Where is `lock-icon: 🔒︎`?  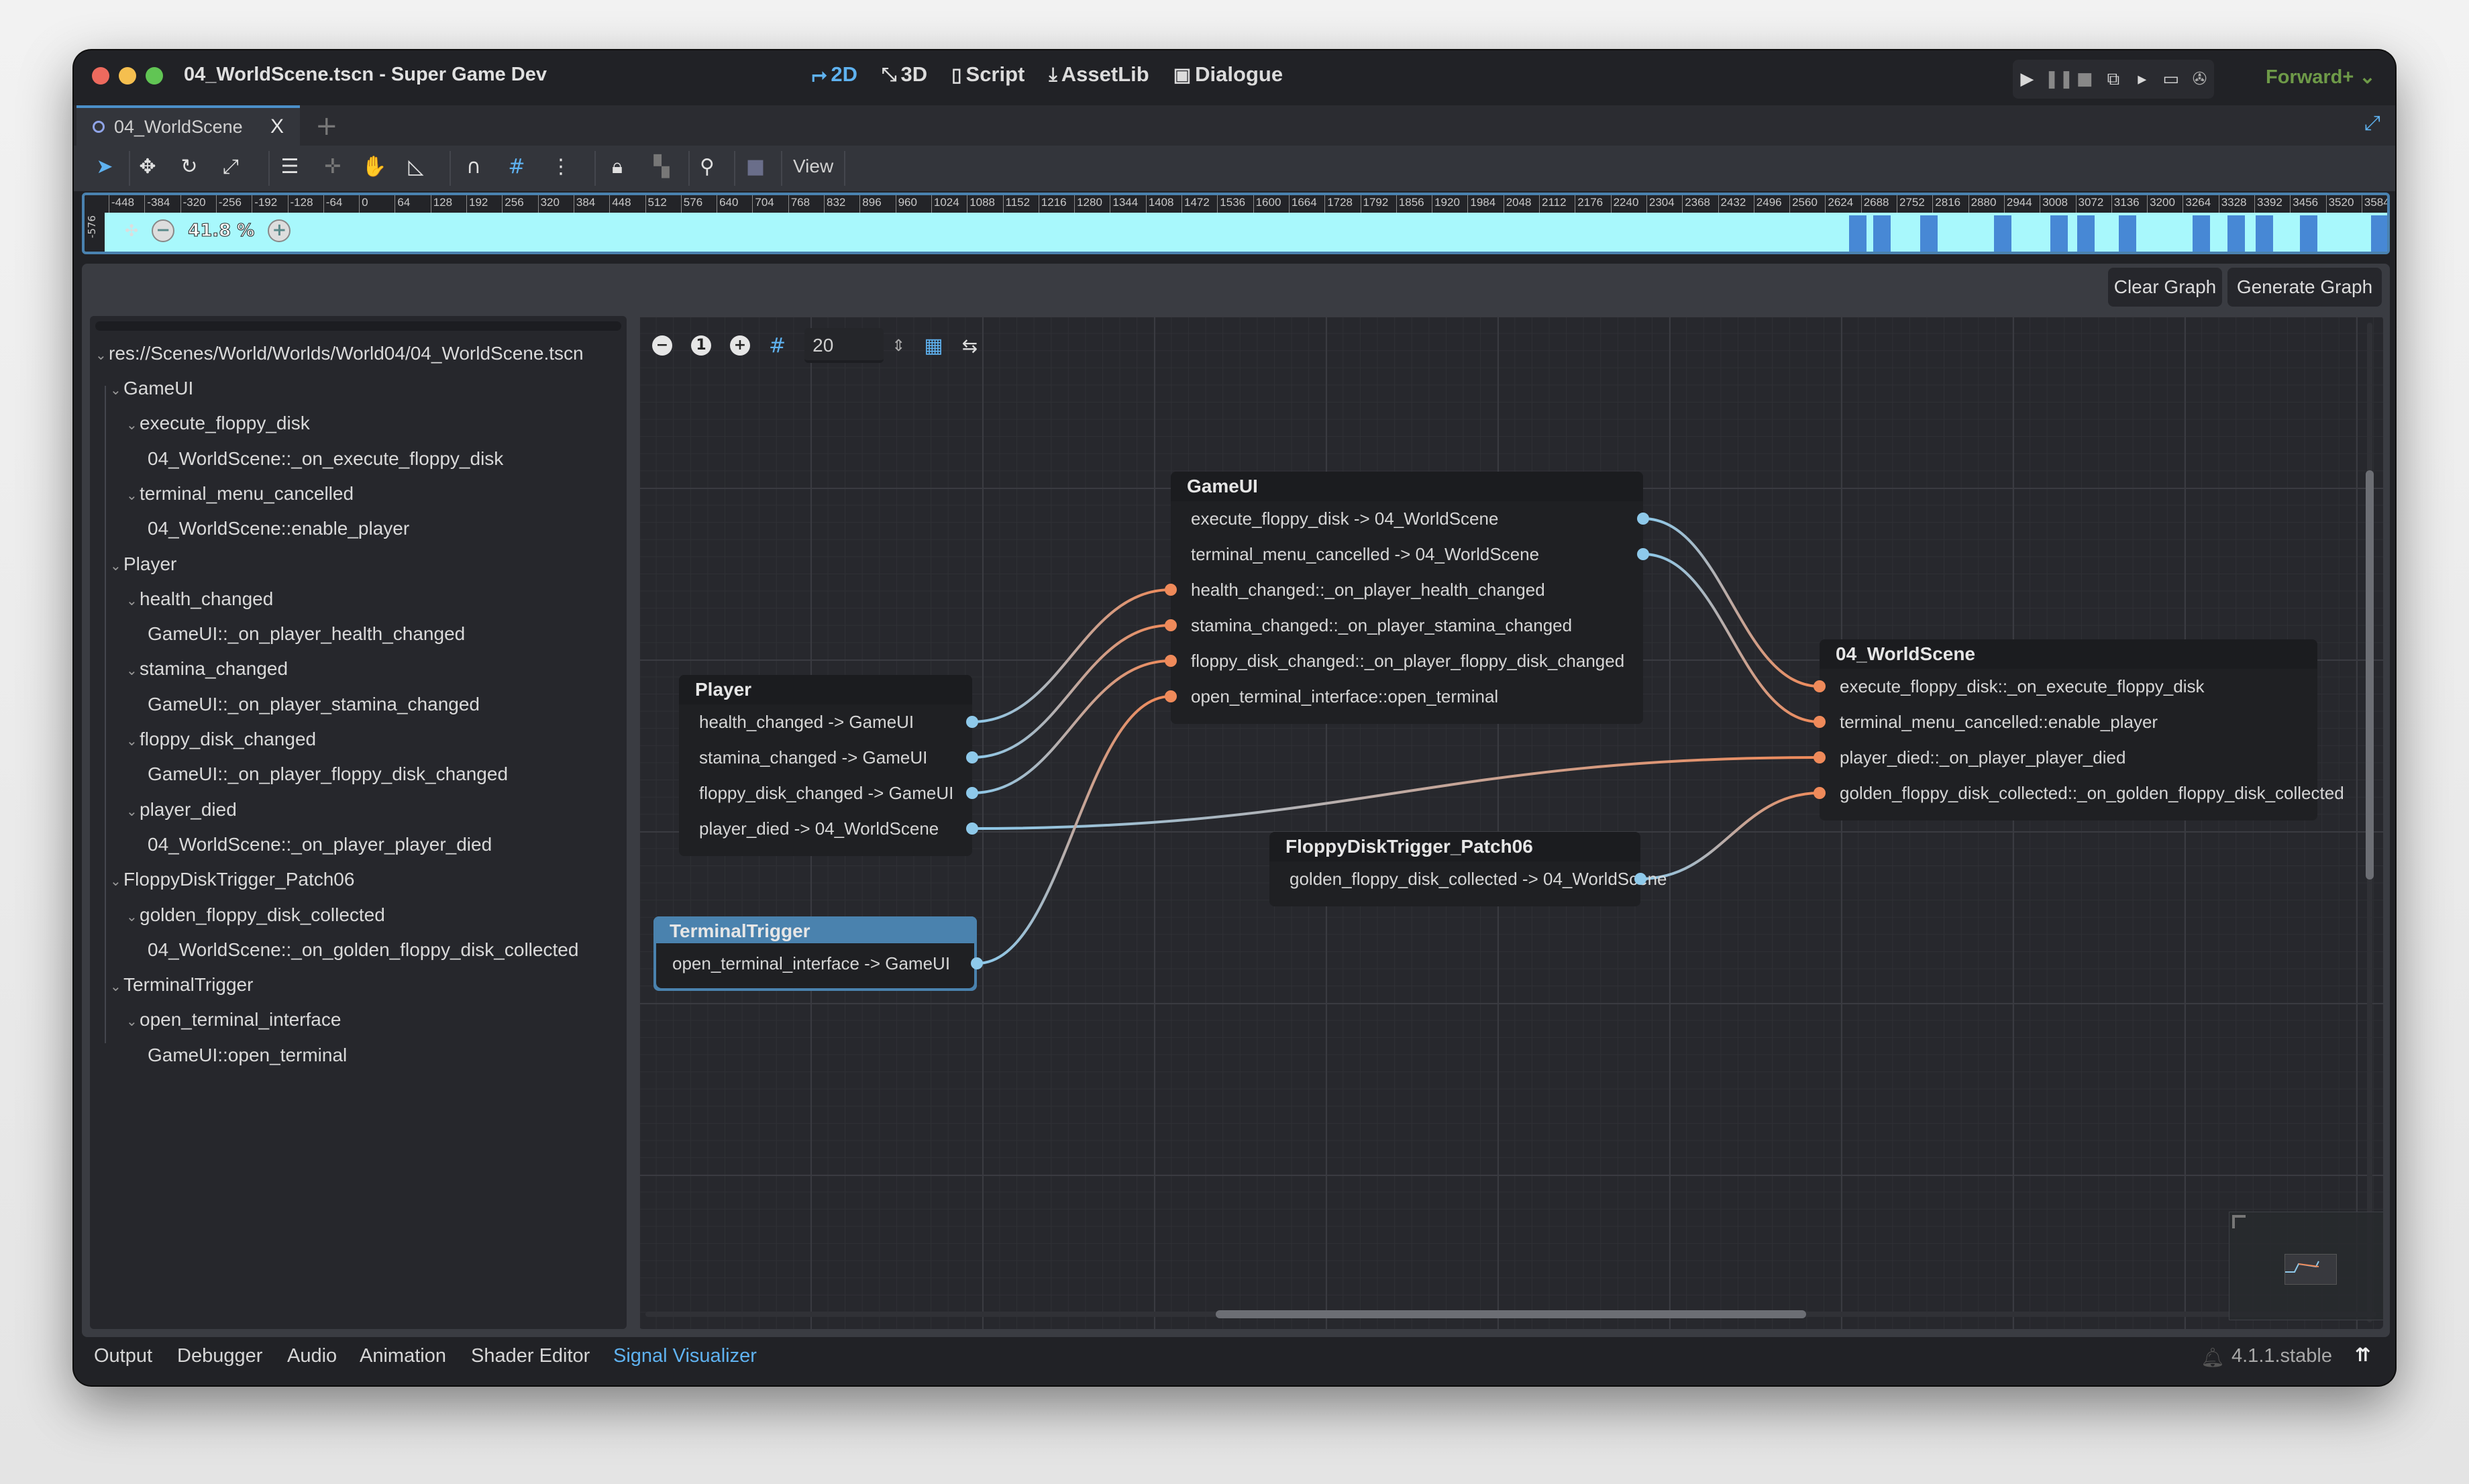 lock-icon: 🔒︎ is located at coordinates (618, 166).